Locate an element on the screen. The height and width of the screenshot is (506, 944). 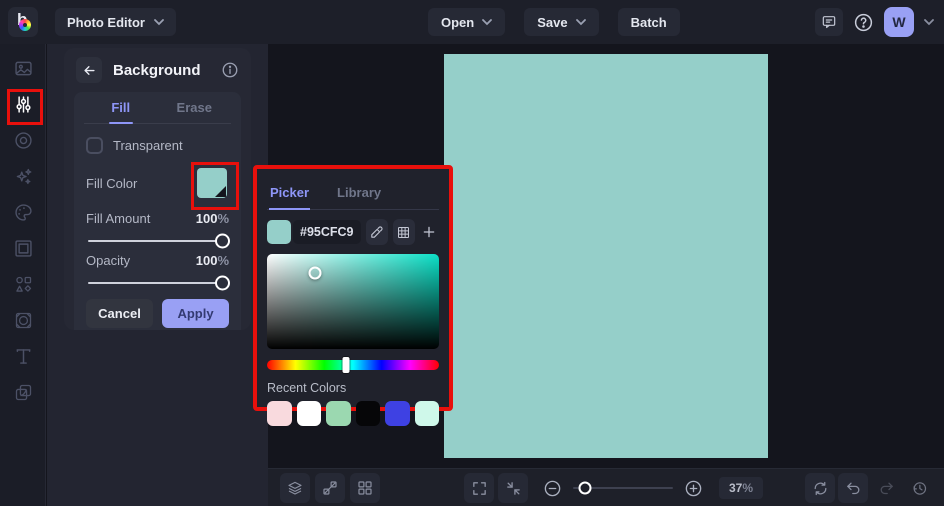
topbar: b Photo Editor Open Save Batch W is located at coordinates (472, 22).